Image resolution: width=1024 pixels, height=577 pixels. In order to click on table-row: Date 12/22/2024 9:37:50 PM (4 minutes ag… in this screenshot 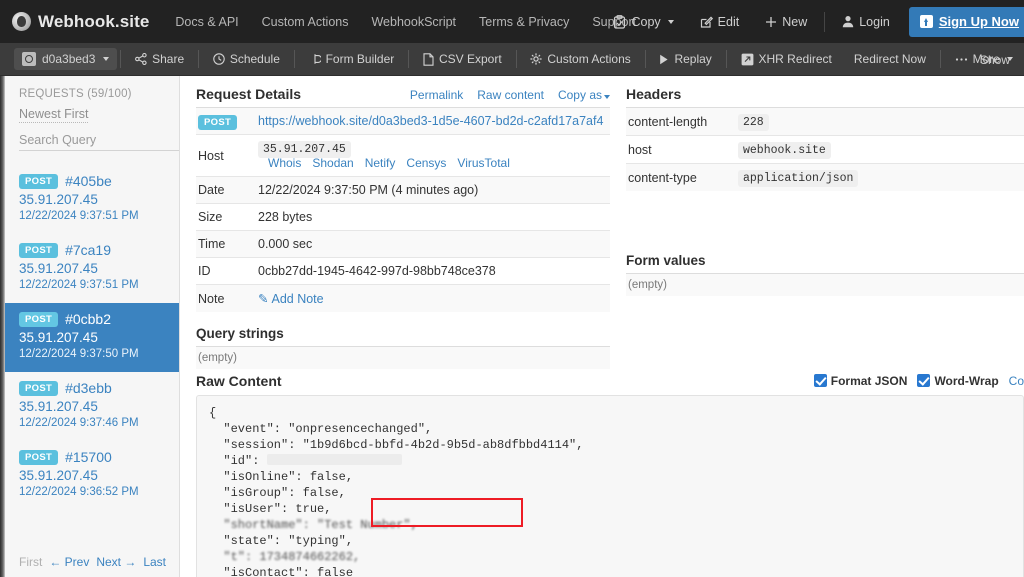, I will do `click(403, 190)`.